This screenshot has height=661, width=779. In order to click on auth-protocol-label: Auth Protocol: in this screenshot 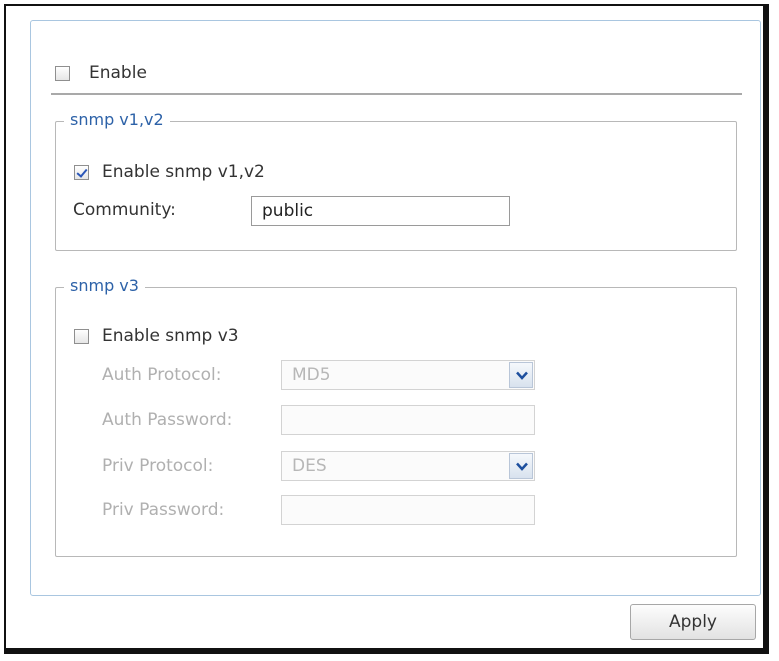, I will do `click(162, 375)`.